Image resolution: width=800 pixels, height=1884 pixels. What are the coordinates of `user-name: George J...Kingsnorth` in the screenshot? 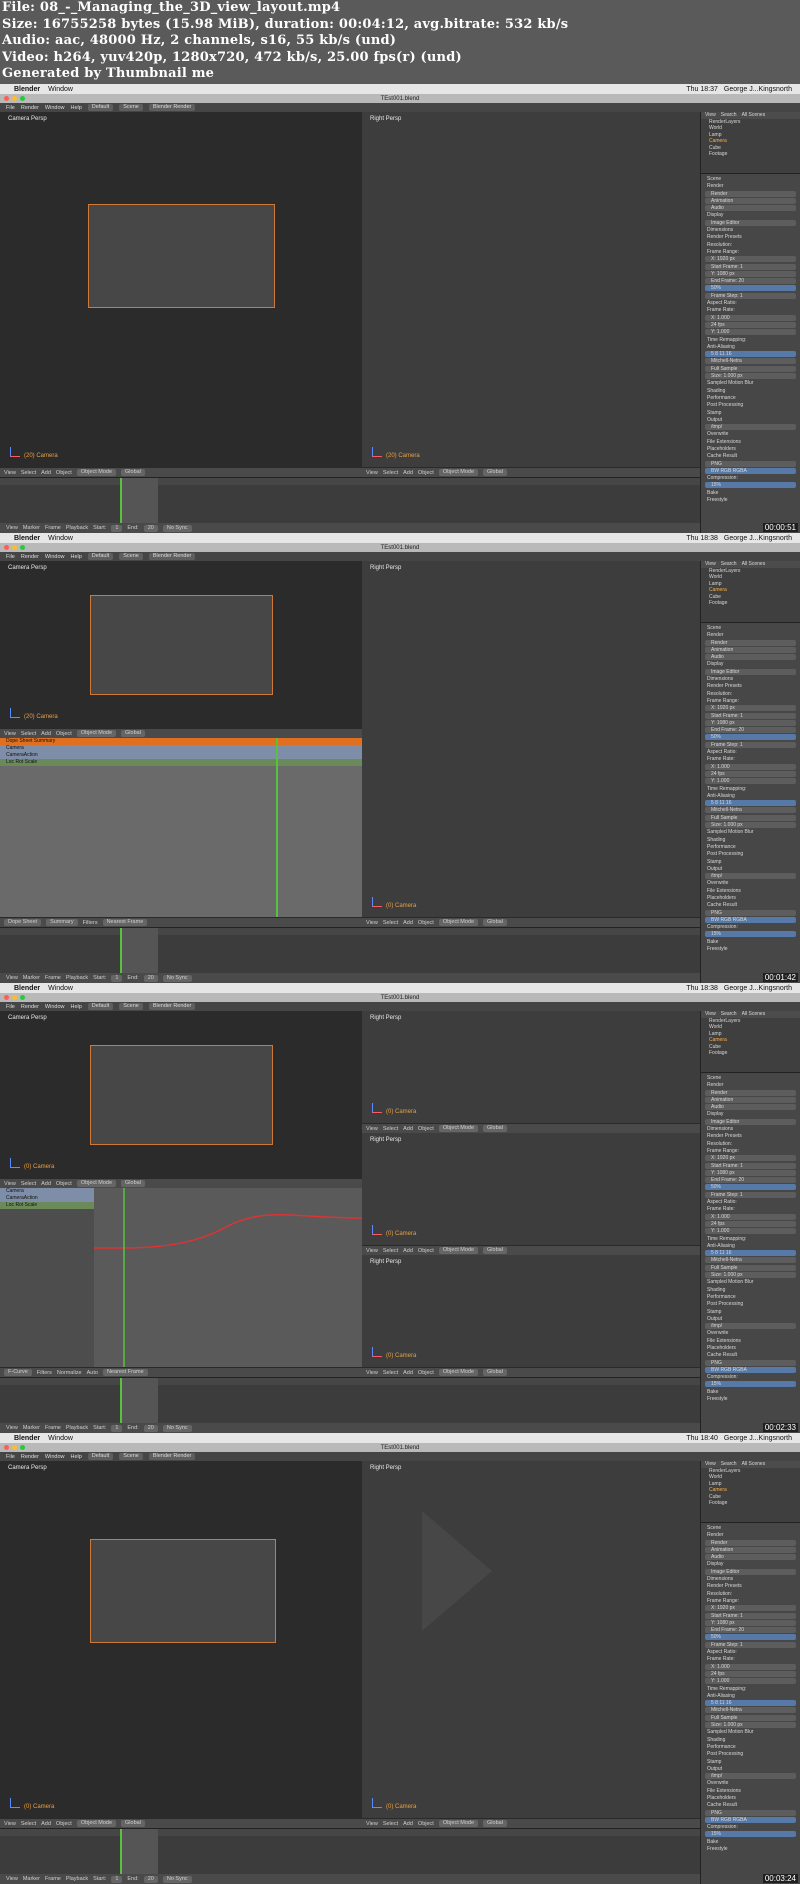 It's located at (758, 538).